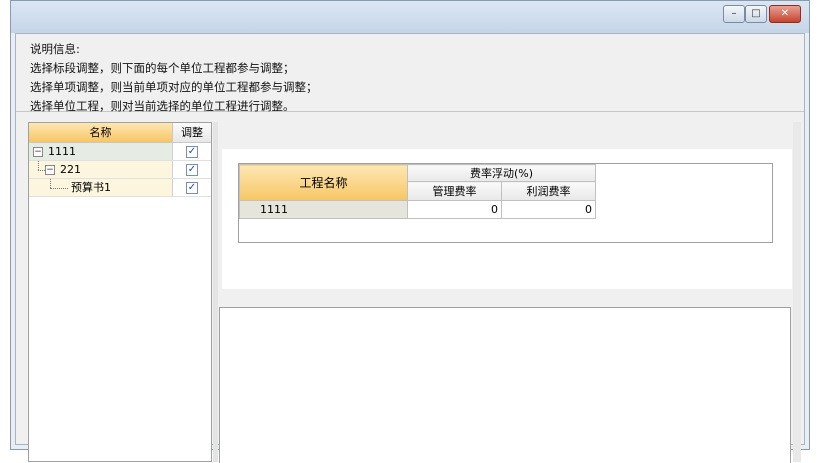 This screenshot has height=463, width=823. Describe the element at coordinates (62, 152) in the screenshot. I see `tree-node-label: 1111` at that location.